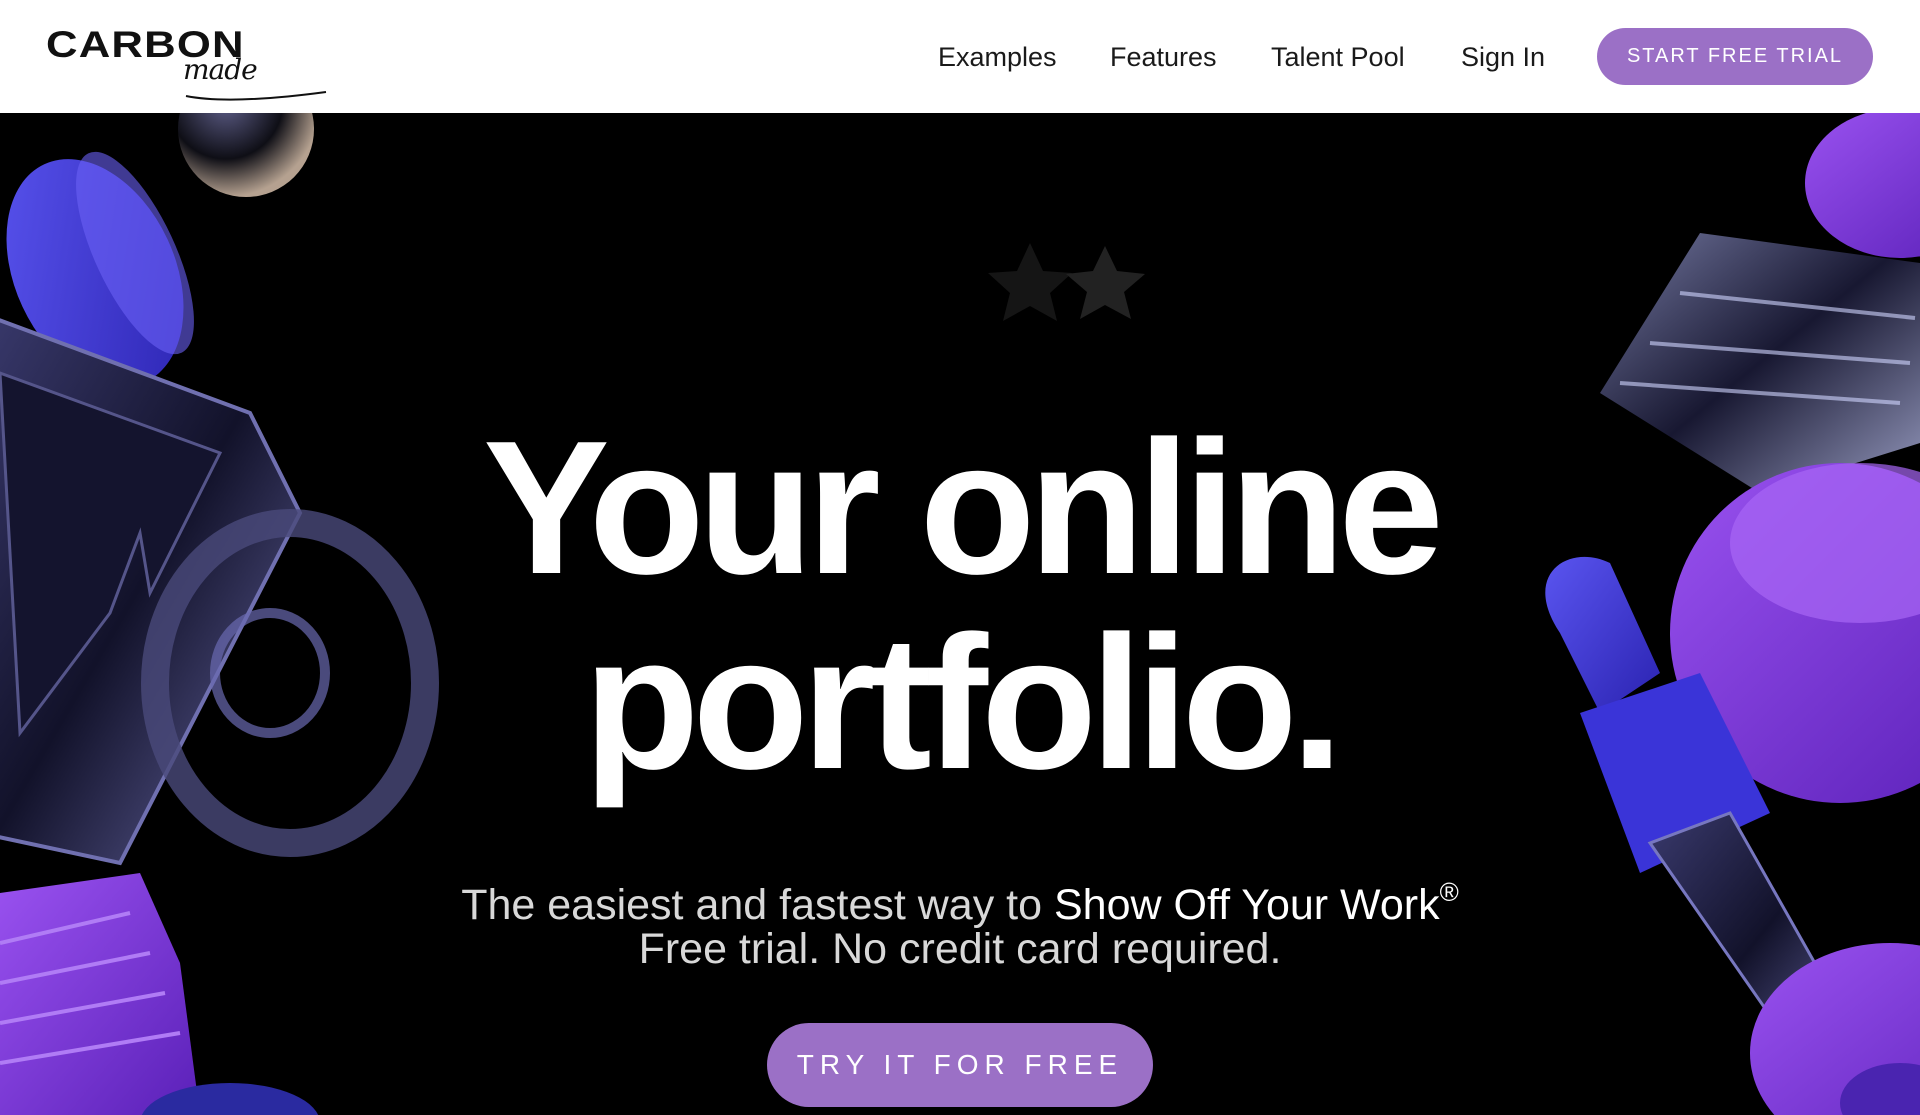 This screenshot has width=1920, height=1115. What do you see at coordinates (960, 949) in the screenshot?
I see `hero-subline-2: Free trial. No credit card required.` at bounding box center [960, 949].